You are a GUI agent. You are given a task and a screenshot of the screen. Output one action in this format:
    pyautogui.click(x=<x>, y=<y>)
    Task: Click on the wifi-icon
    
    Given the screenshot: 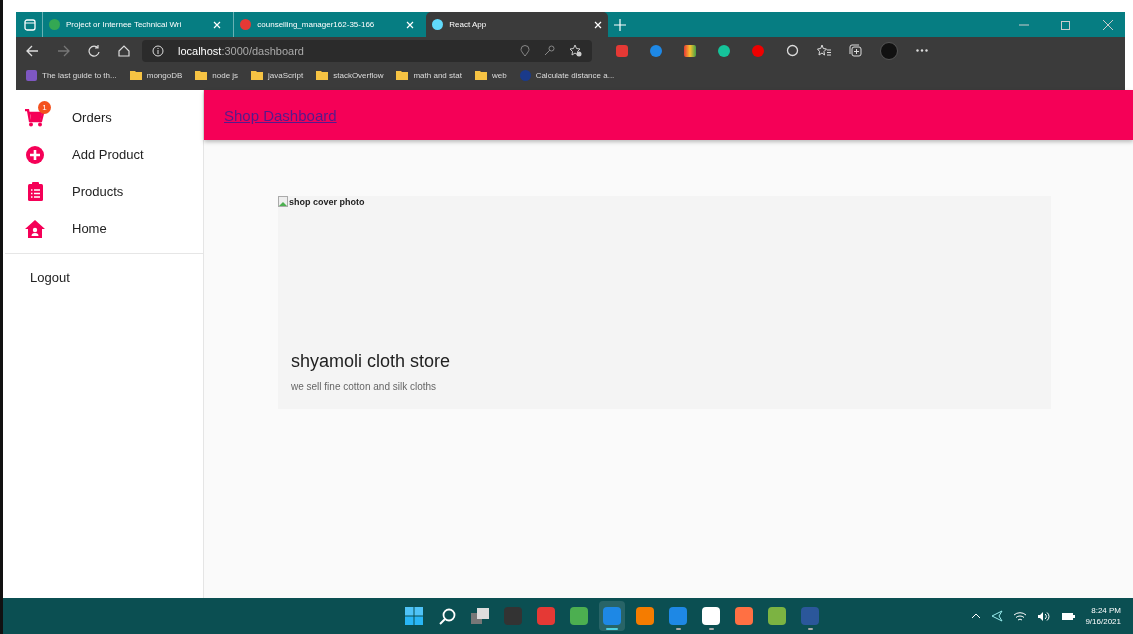 What is the action you would take?
    pyautogui.click(x=1020, y=616)
    